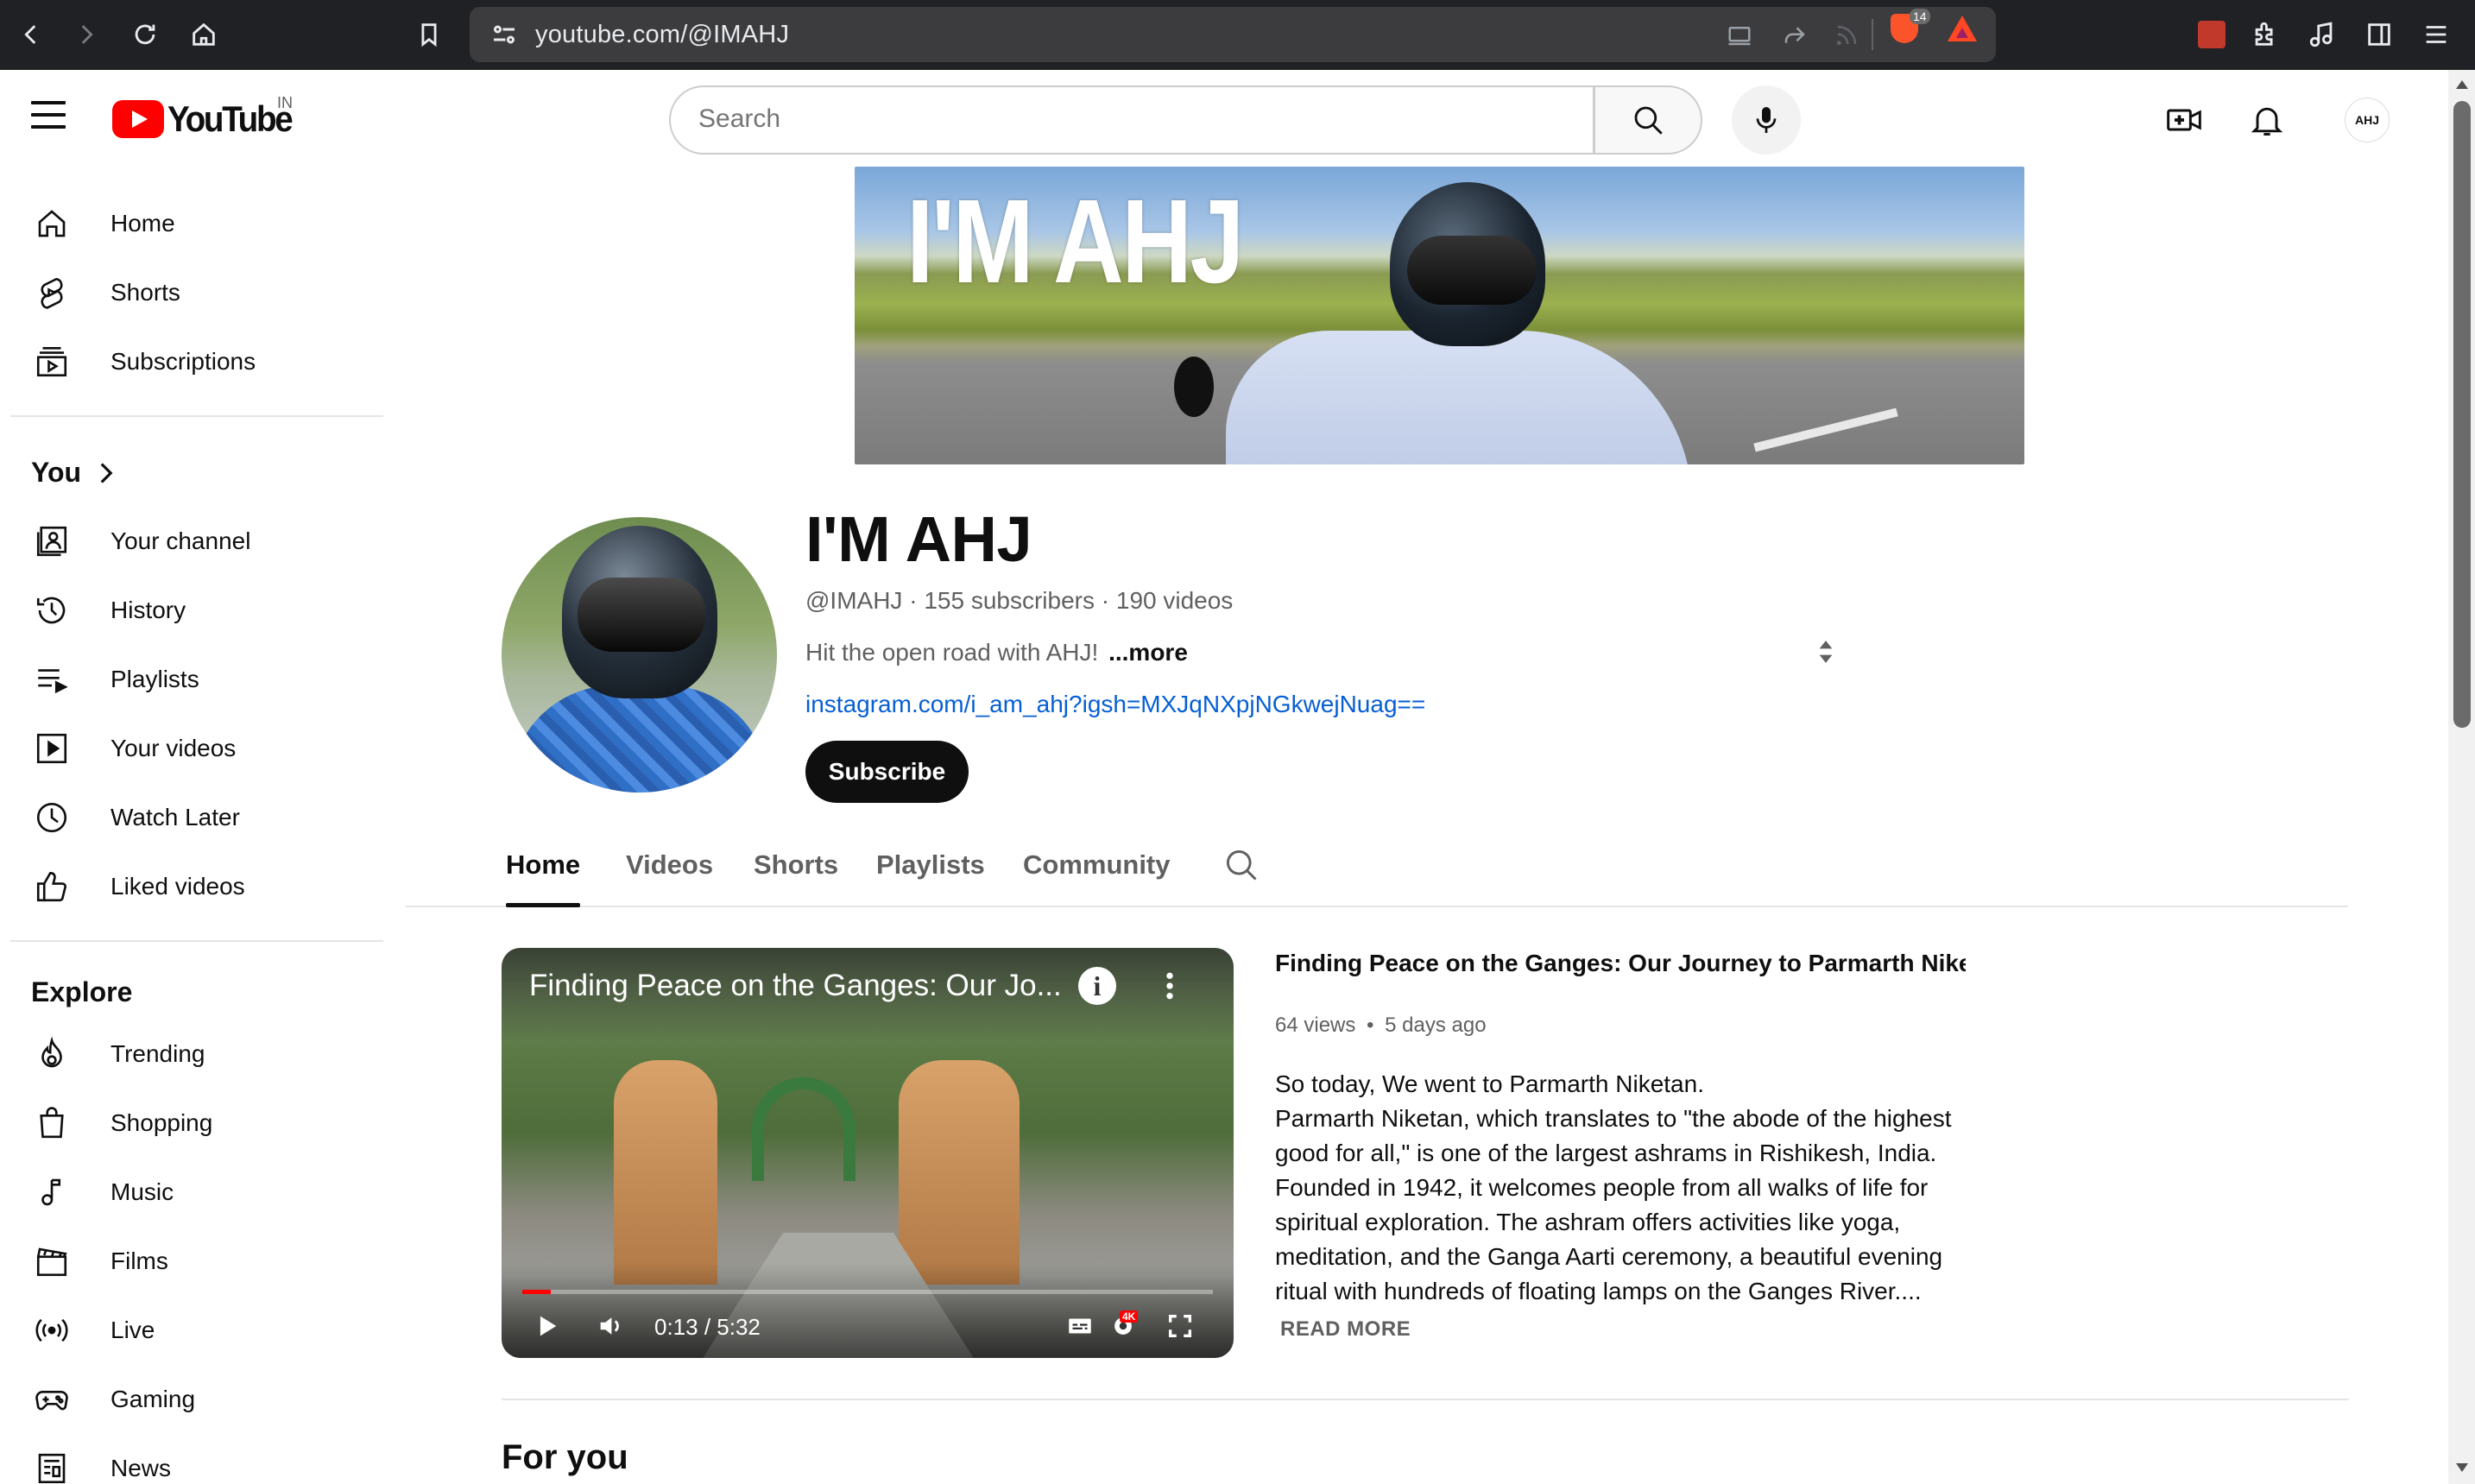 This screenshot has width=2475, height=1484. What do you see at coordinates (177, 886) in the screenshot?
I see `sidebar-item-label: Liked videos` at bounding box center [177, 886].